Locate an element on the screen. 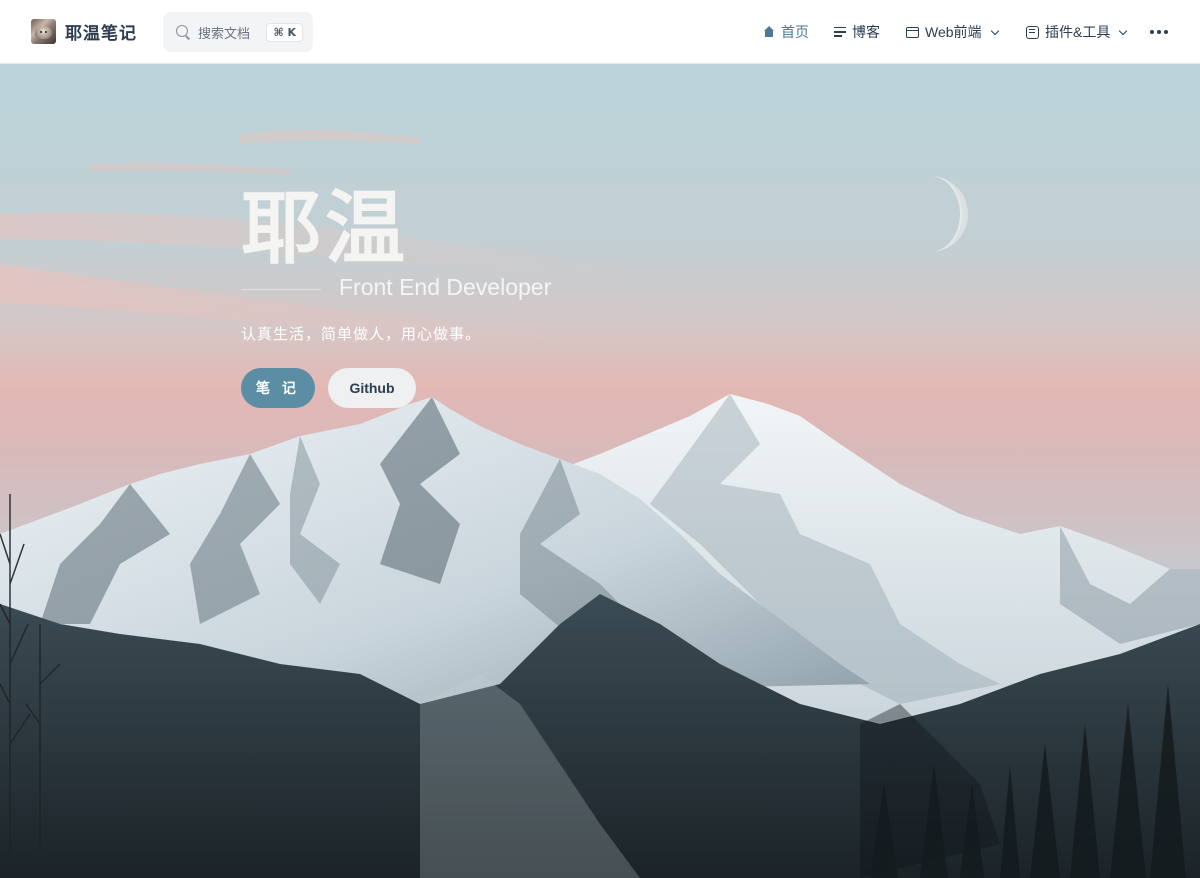  nav-item-home: 首页 is located at coordinates (786, 32).